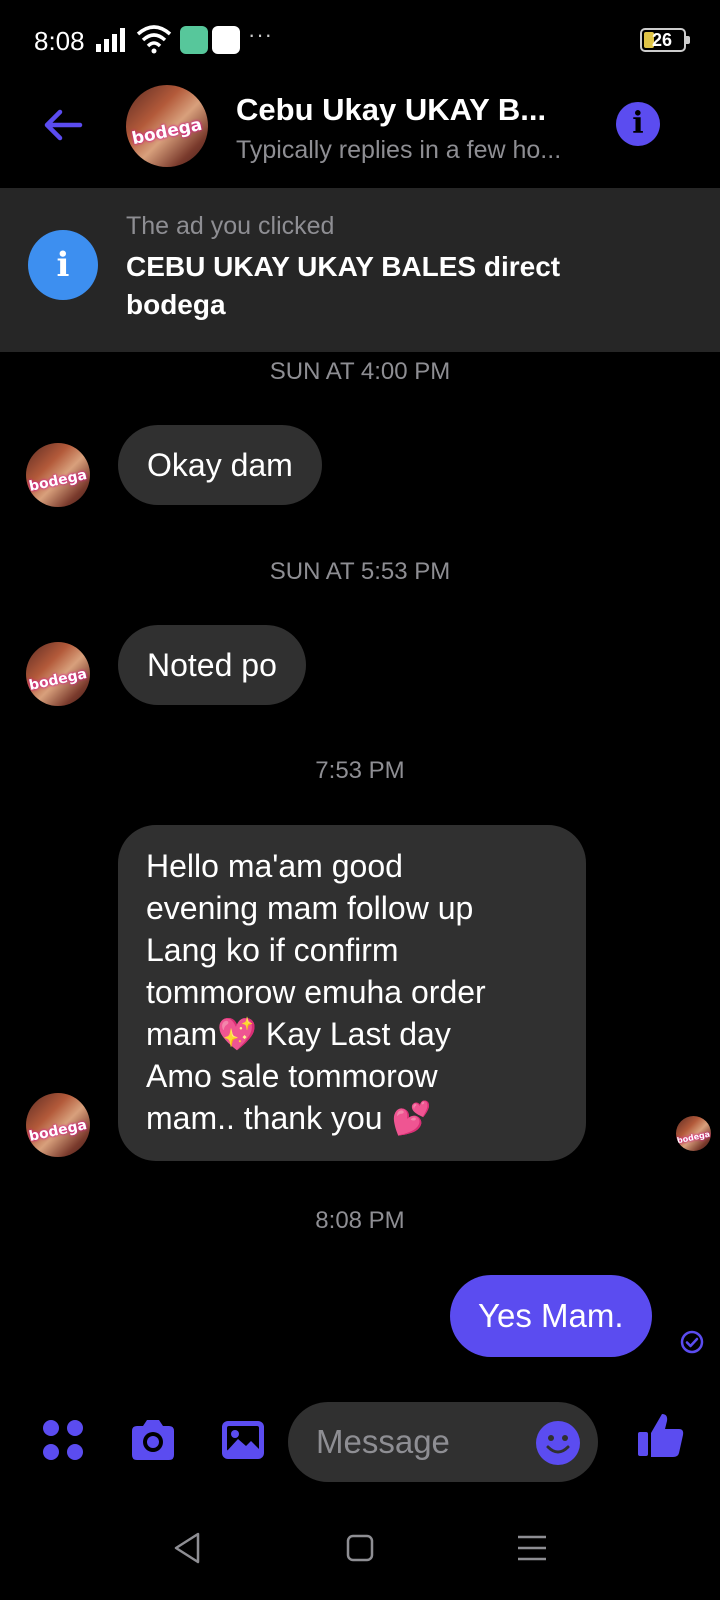 Image resolution: width=720 pixels, height=1600 pixels. I want to click on ad-caption: The ad you clicked, so click(230, 226).